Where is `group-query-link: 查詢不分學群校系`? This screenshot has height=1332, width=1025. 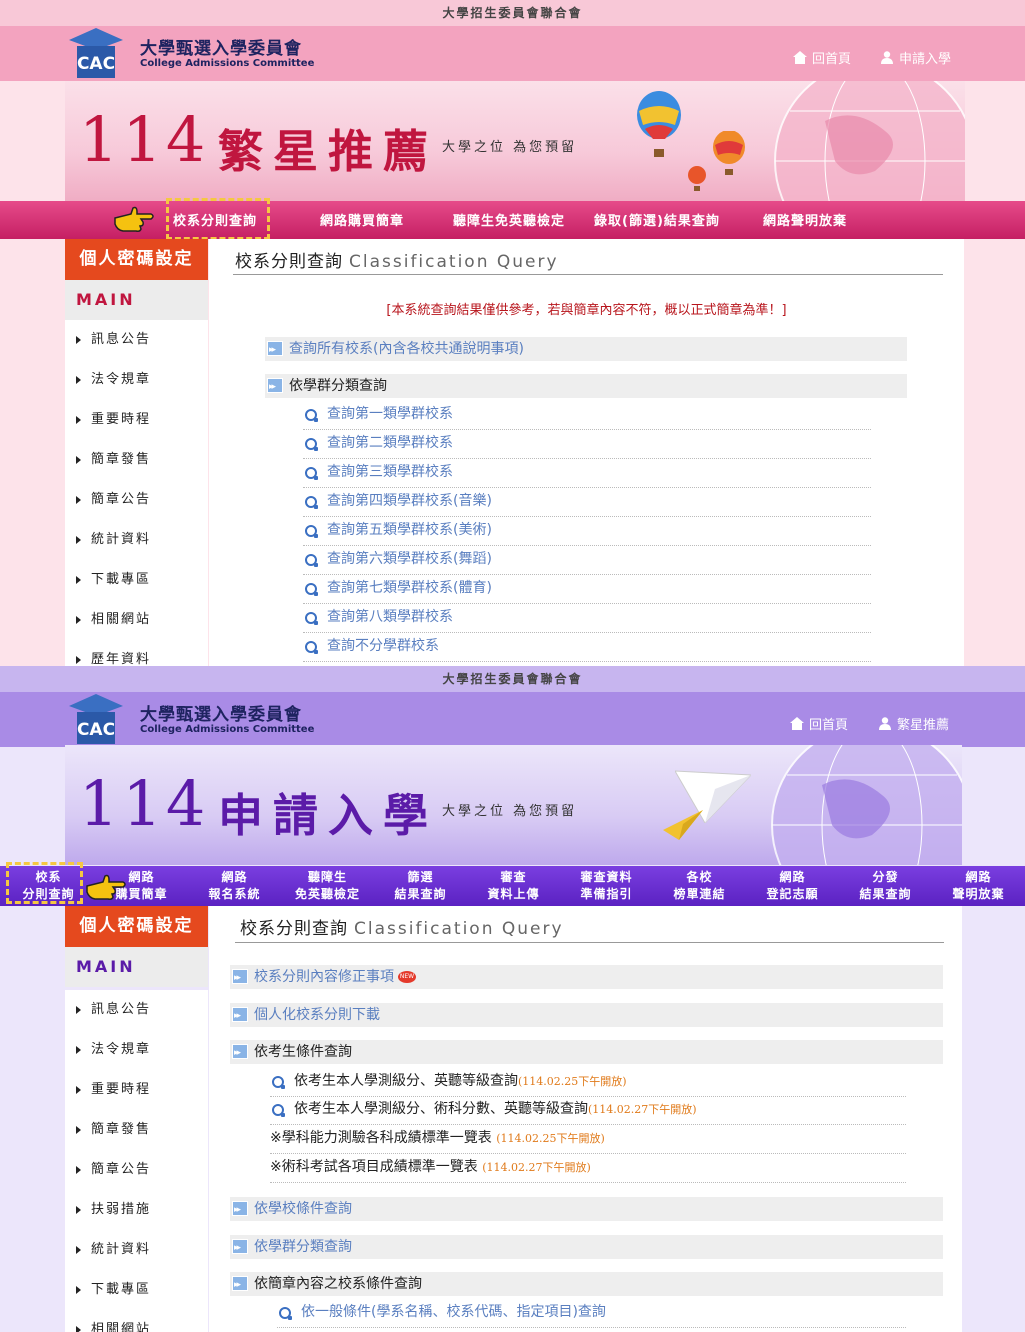 group-query-link: 查詢不分學群校系 is located at coordinates (587, 647).